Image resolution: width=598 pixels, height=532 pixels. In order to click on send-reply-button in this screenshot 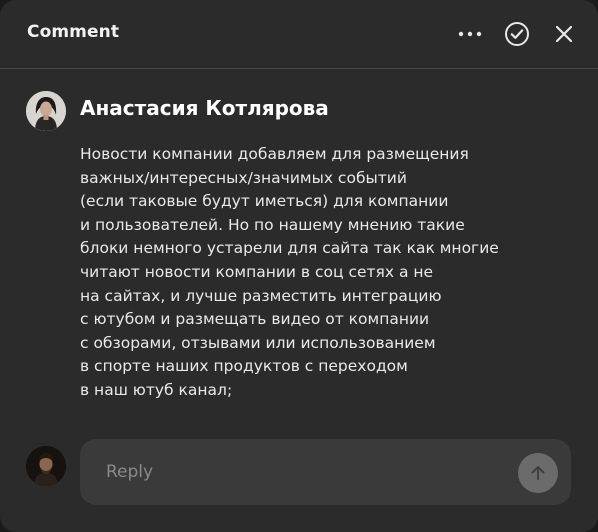, I will do `click(538, 473)`.